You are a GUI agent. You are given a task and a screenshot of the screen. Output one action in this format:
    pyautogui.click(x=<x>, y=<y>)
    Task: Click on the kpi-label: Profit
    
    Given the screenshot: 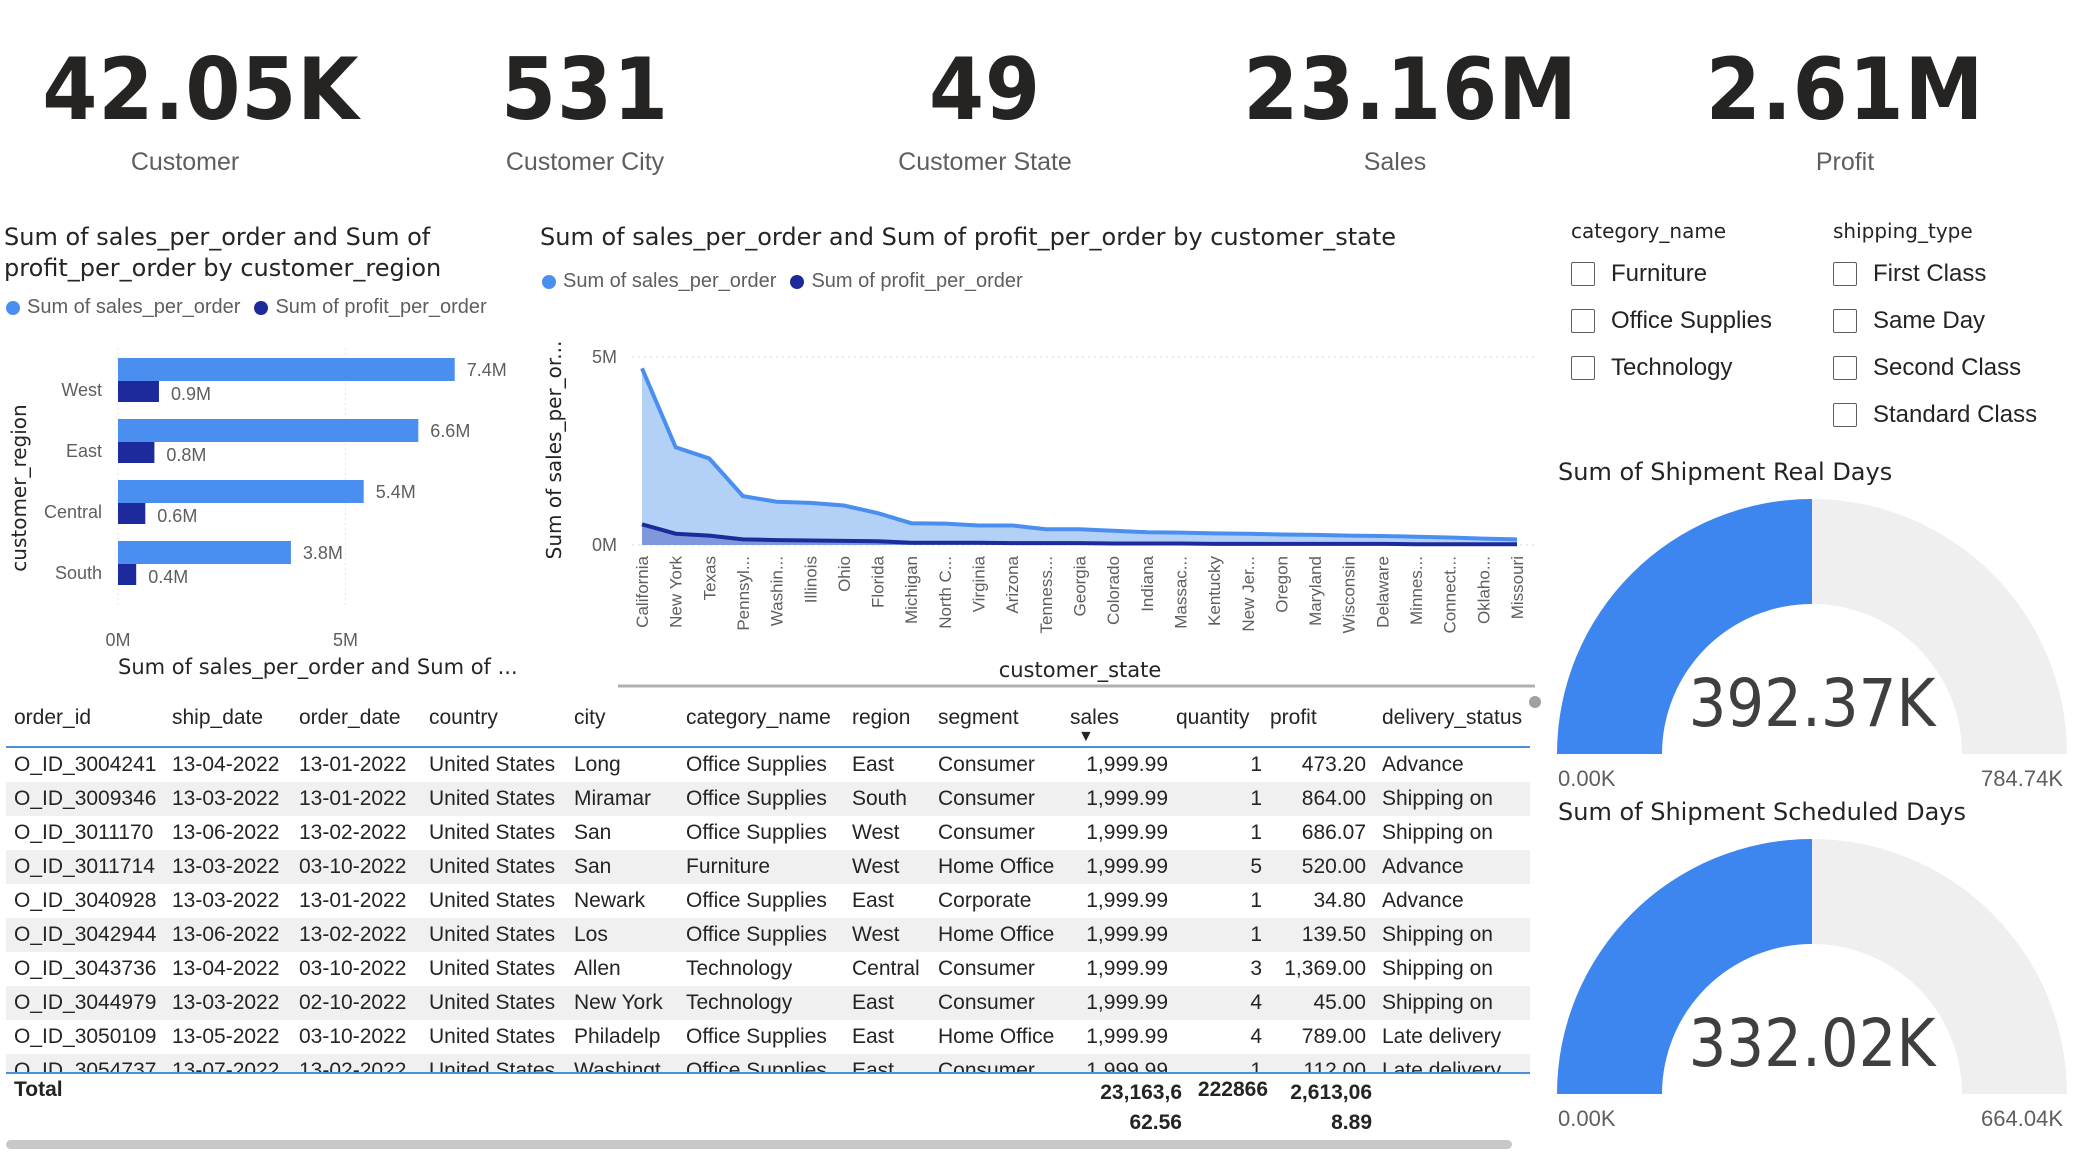 What is the action you would take?
    pyautogui.click(x=1845, y=162)
    